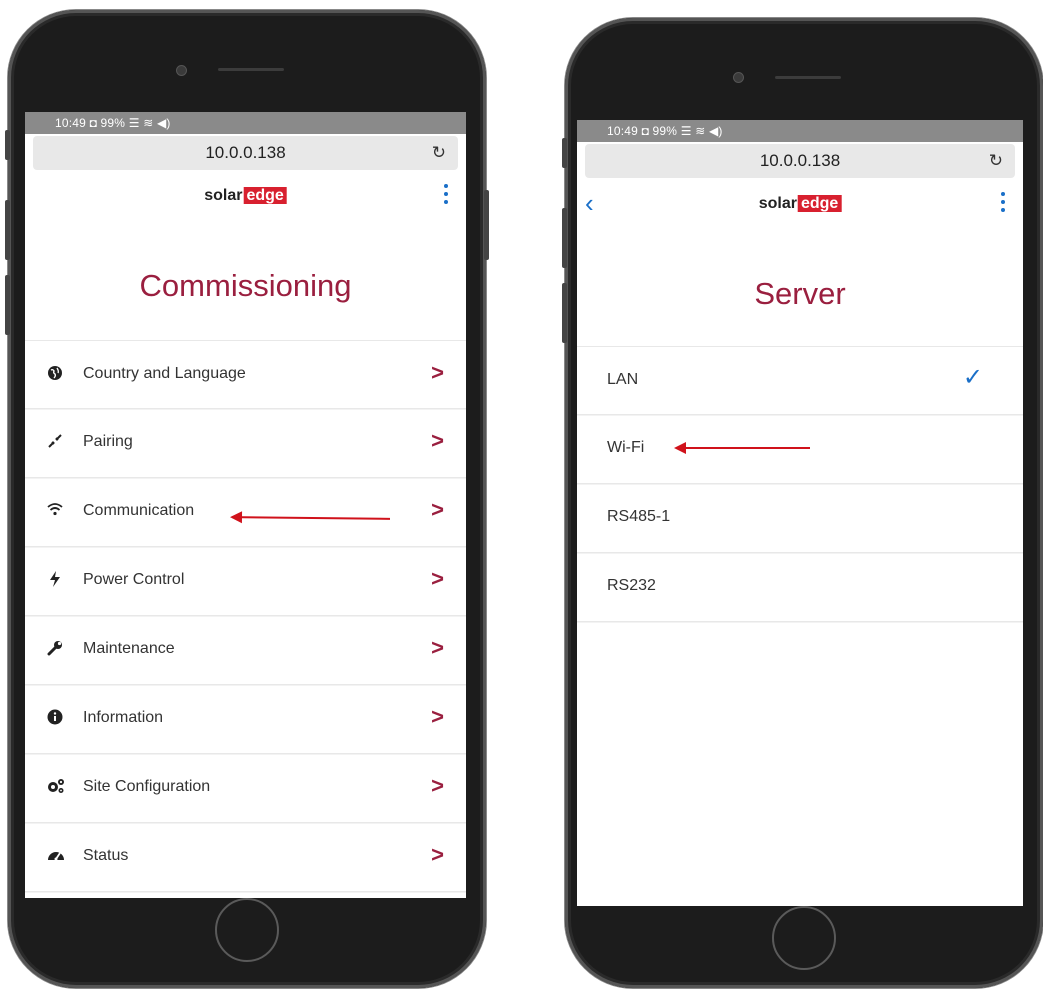  Describe the element at coordinates (245, 443) in the screenshot. I see `menu-item-pairing: Pairing >` at that location.